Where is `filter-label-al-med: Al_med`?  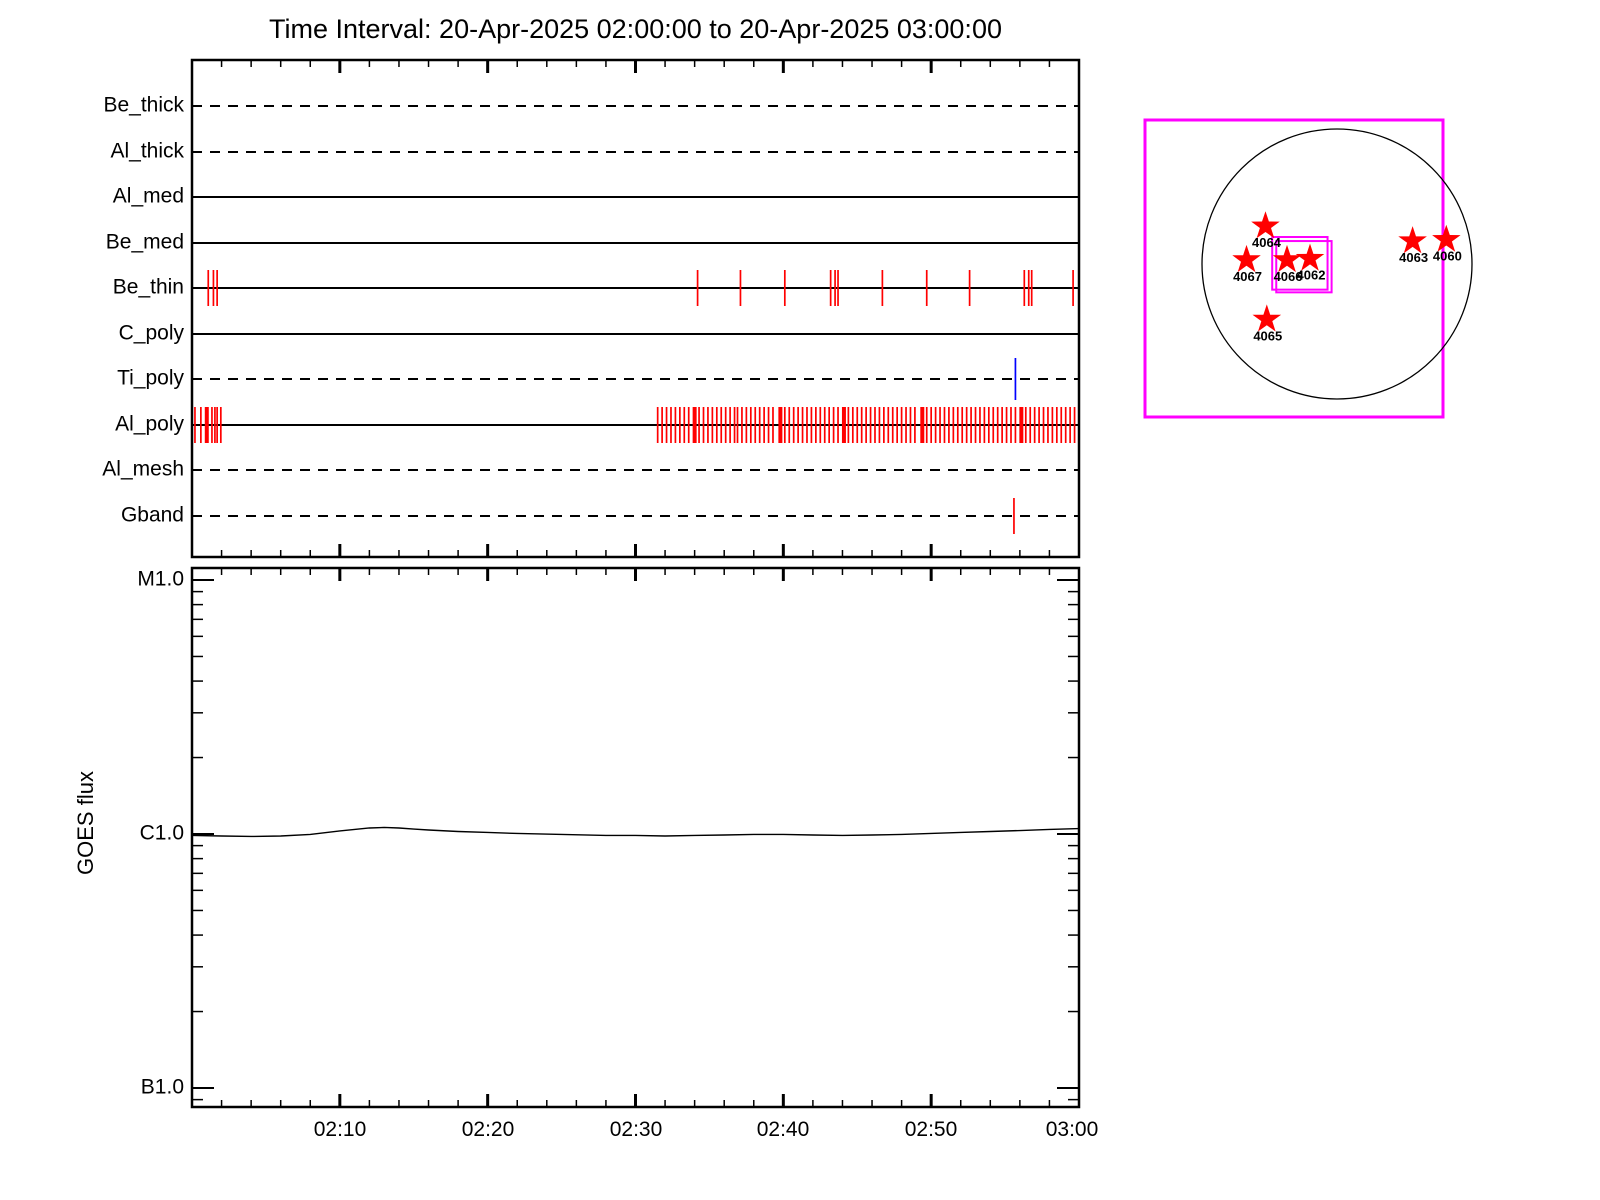 filter-label-al-med: Al_med is located at coordinates (148, 196).